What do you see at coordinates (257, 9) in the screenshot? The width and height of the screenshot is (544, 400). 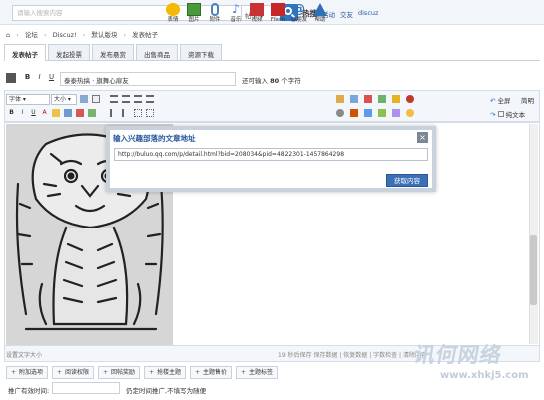 I see `video-icon` at bounding box center [257, 9].